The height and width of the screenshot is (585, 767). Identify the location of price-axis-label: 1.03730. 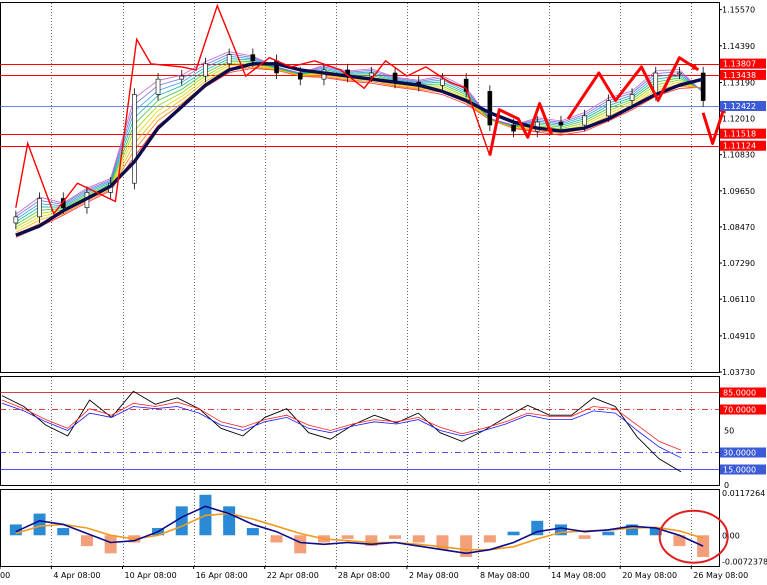
(738, 372).